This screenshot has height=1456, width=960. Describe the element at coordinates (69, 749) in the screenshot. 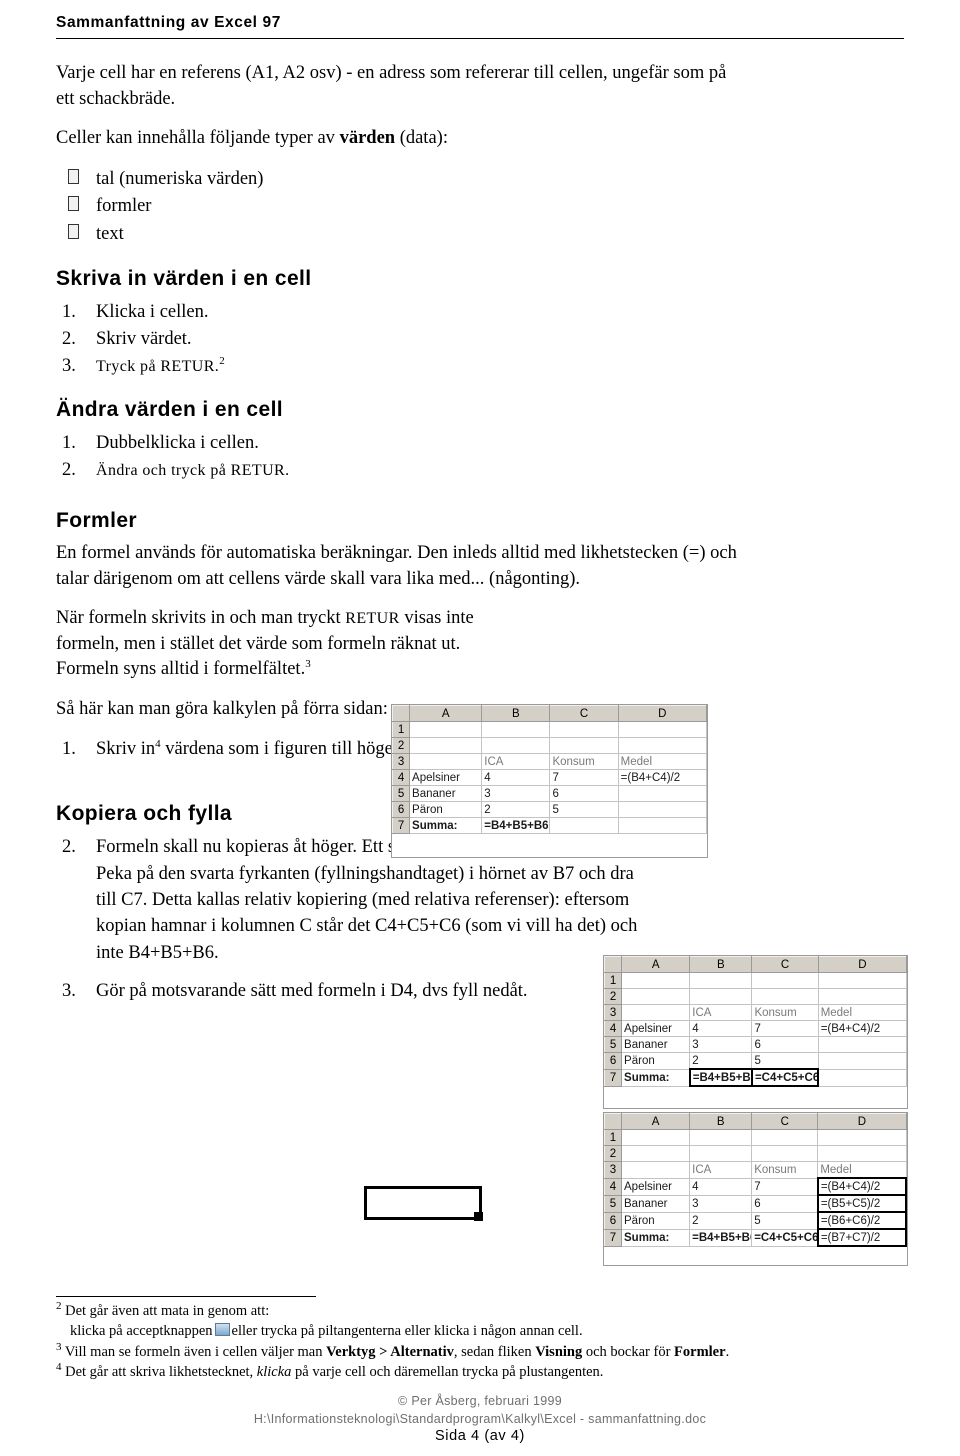

I see `list-item-number: 1.` at that location.